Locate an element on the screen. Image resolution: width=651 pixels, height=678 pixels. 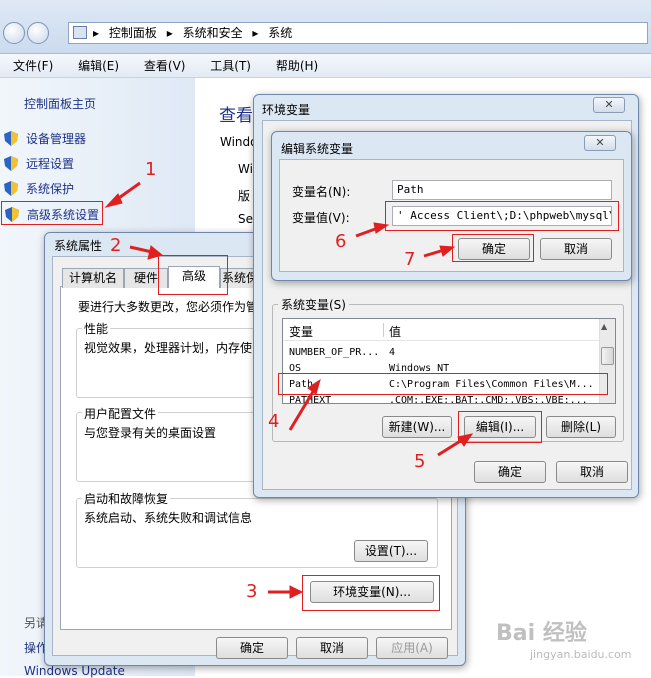
arrow-step2 is located at coordinates (141, 249).